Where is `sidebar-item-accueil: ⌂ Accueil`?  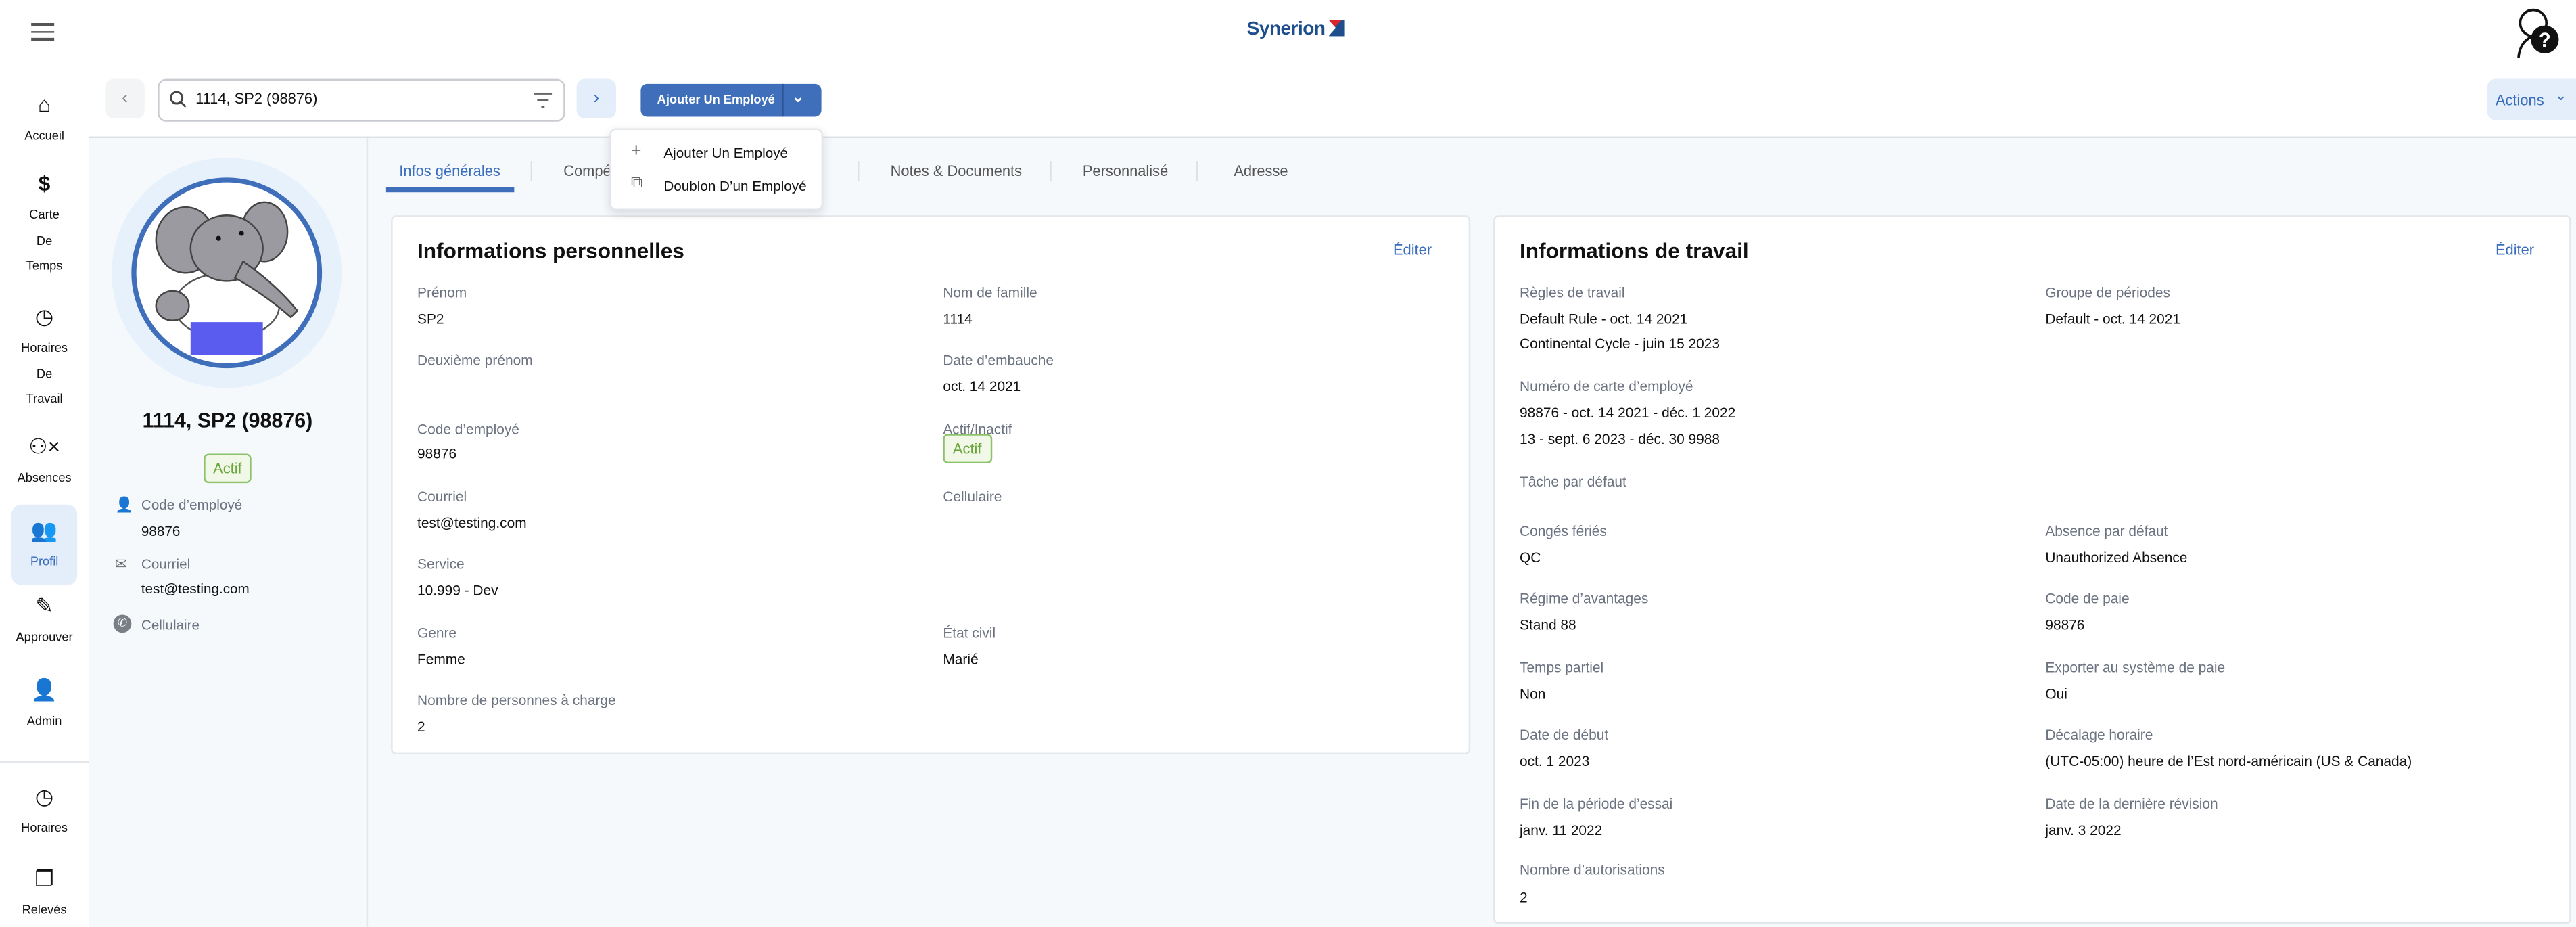 sidebar-item-accueil: ⌂ Accueil is located at coordinates (44, 121).